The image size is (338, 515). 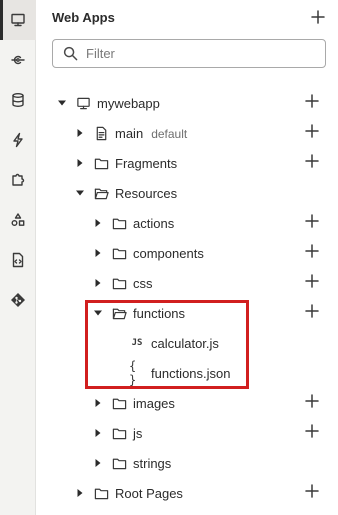 I want to click on tree-item-strings: strings, so click(x=187, y=463).